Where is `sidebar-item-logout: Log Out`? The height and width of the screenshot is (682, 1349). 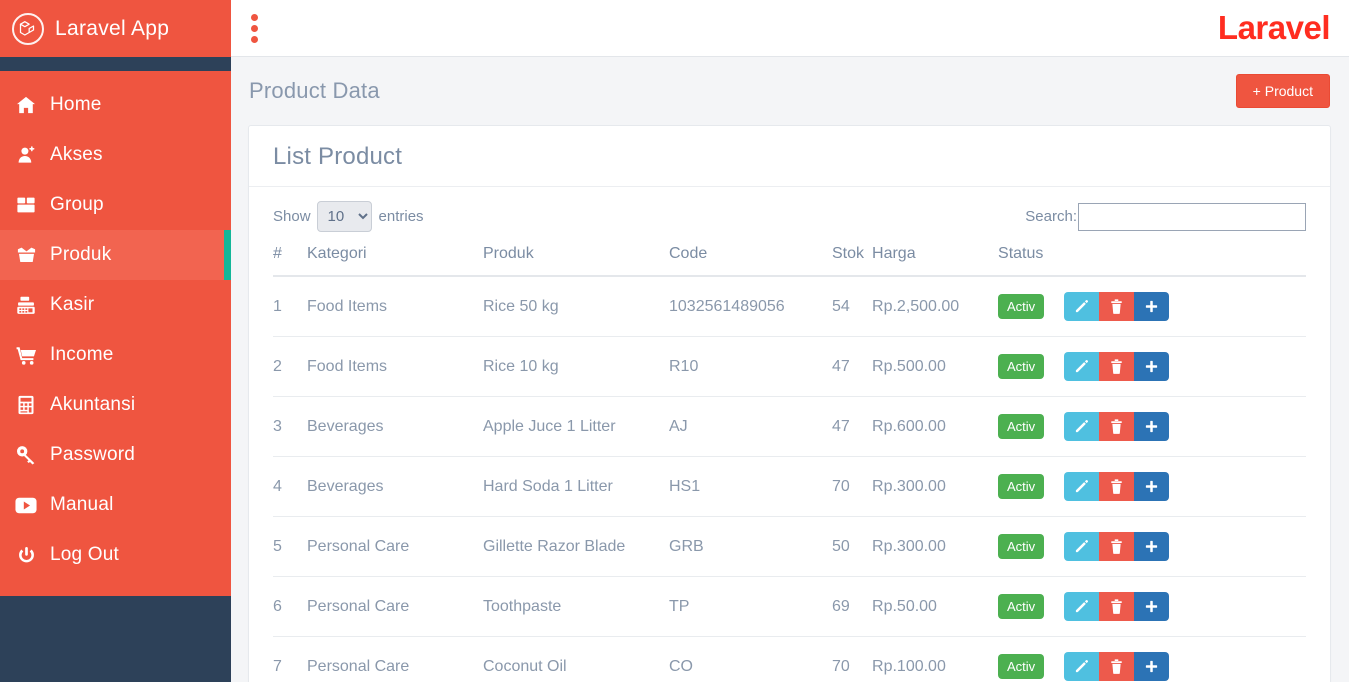 sidebar-item-logout: Log Out is located at coordinates (115, 555).